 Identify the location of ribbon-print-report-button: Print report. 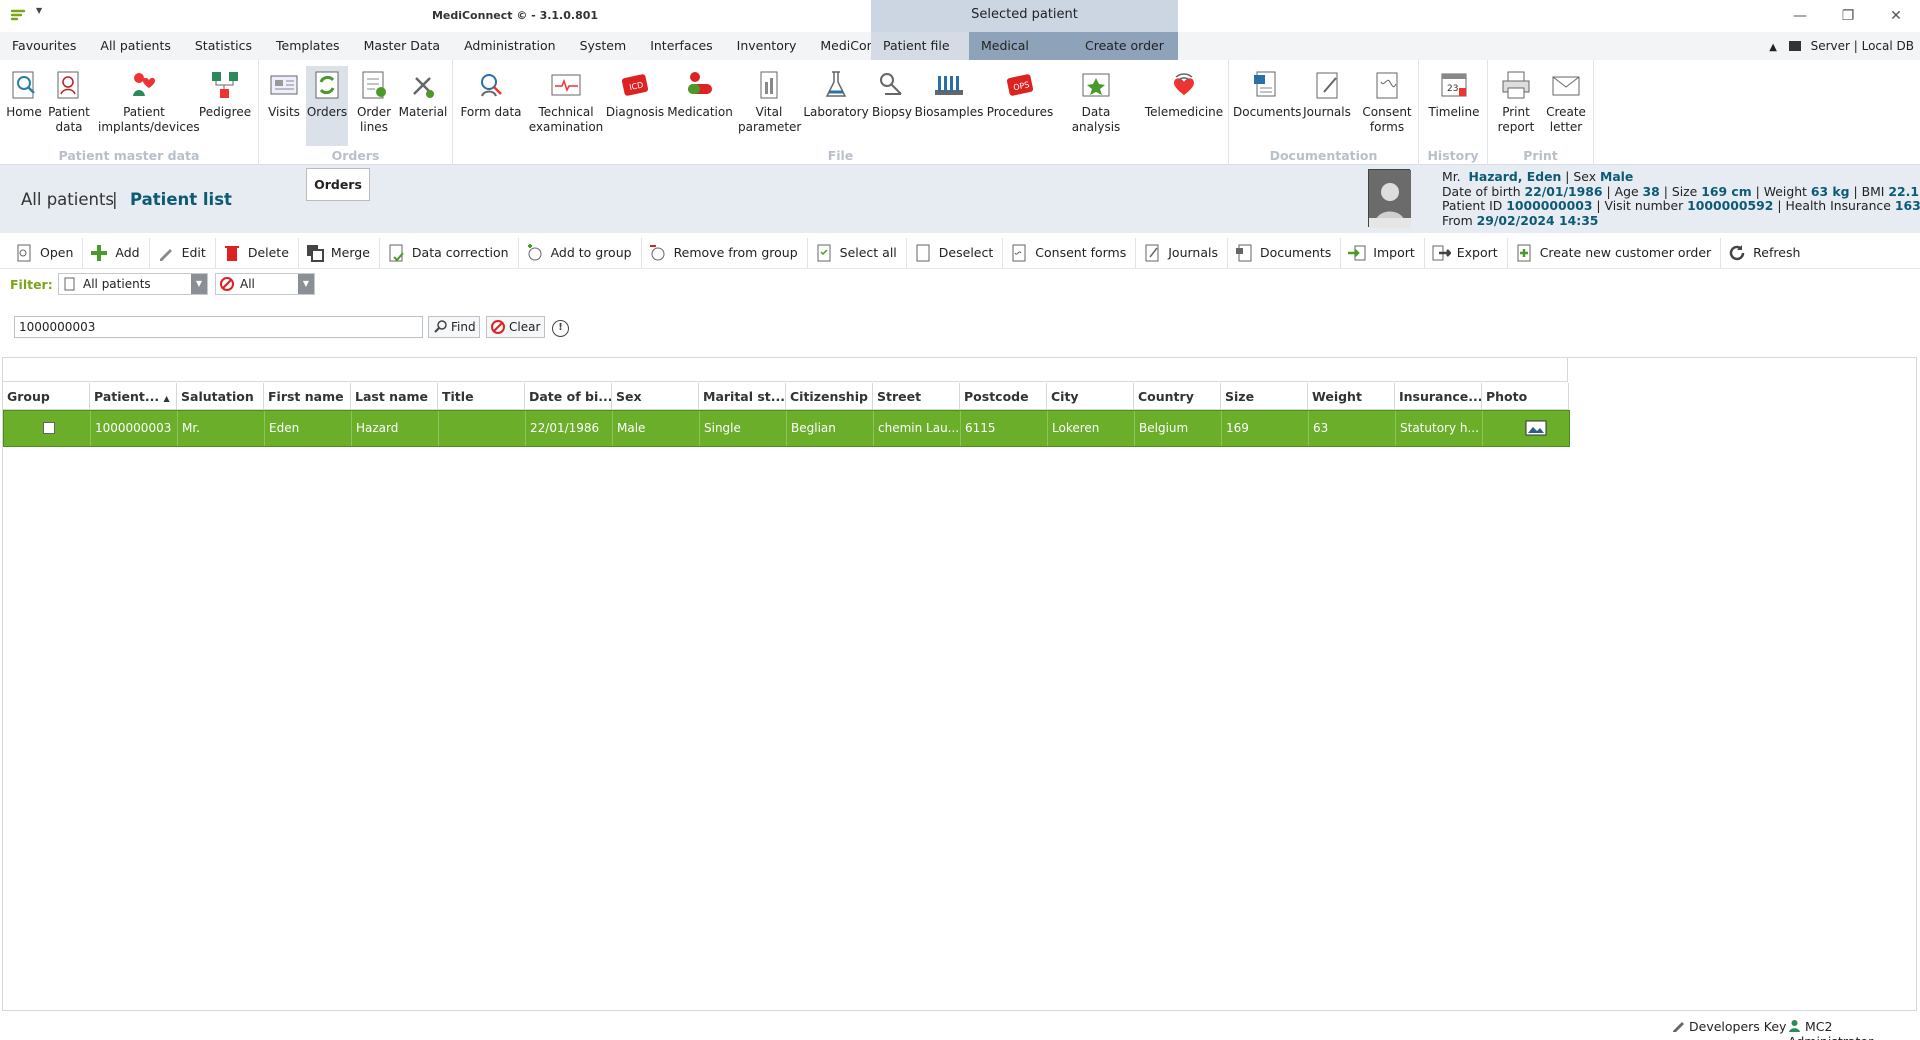
(1516, 100).